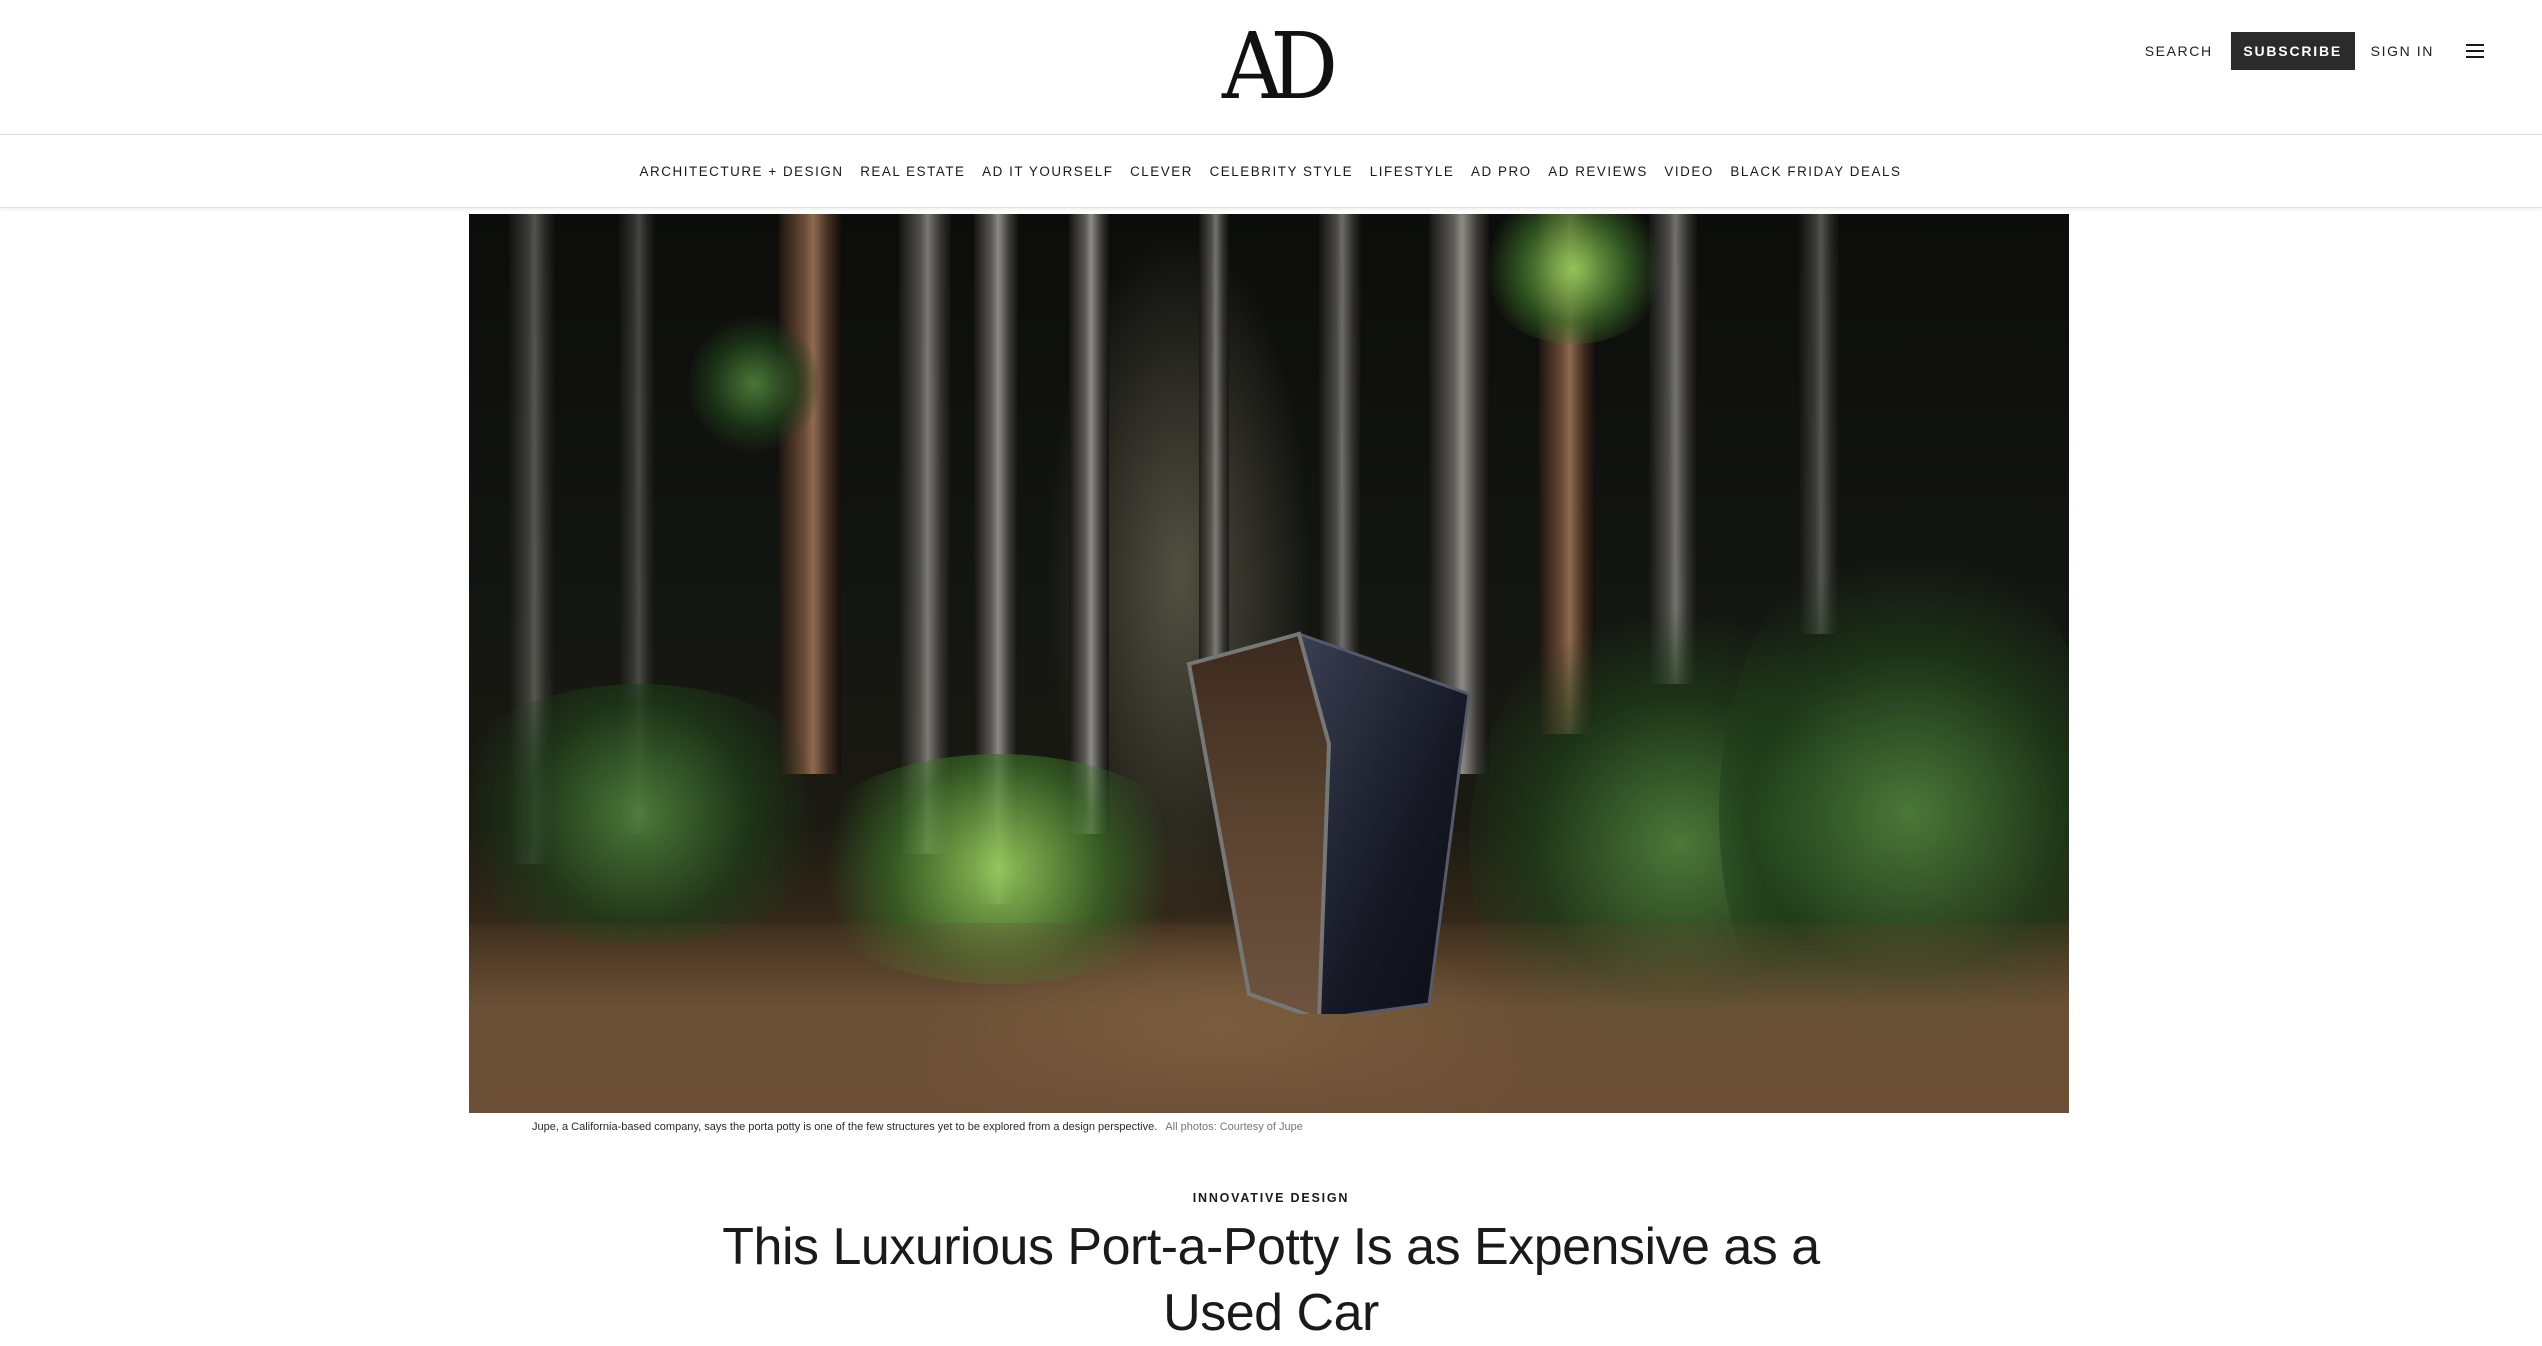  Describe the element at coordinates (1689, 171) in the screenshot. I see `nav-item-video: VIDEO` at that location.